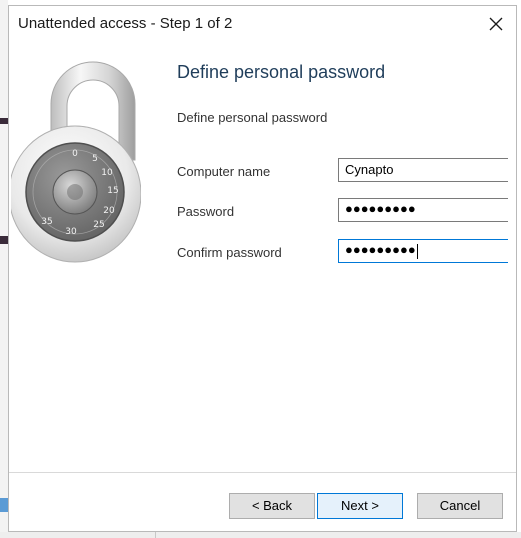 This screenshot has width=521, height=538. Describe the element at coordinates (417, 252) in the screenshot. I see `text-caret` at that location.